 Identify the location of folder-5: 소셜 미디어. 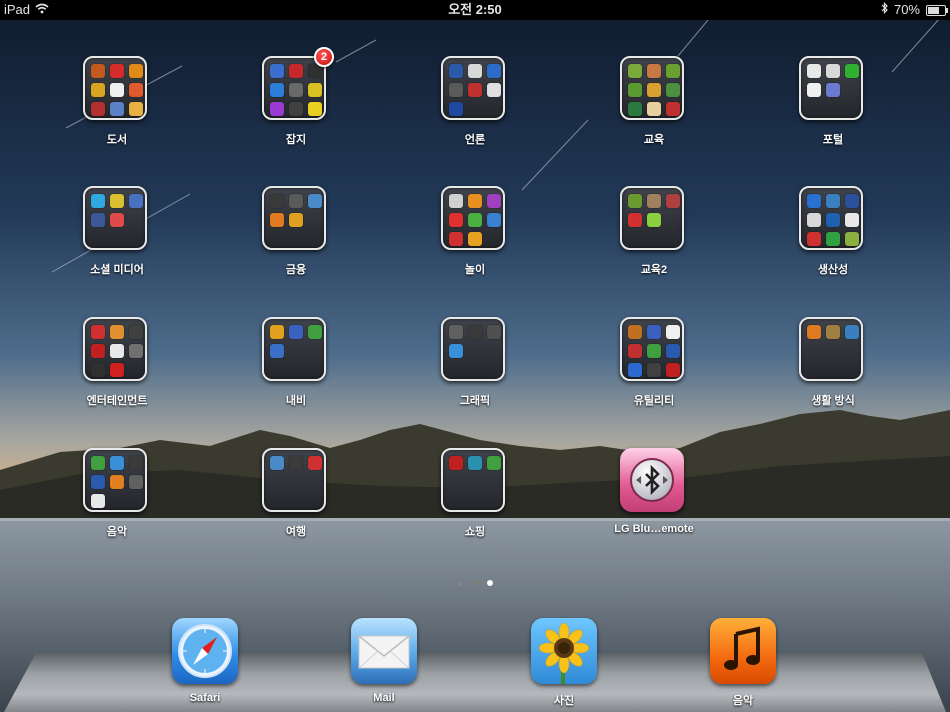
(117, 236).